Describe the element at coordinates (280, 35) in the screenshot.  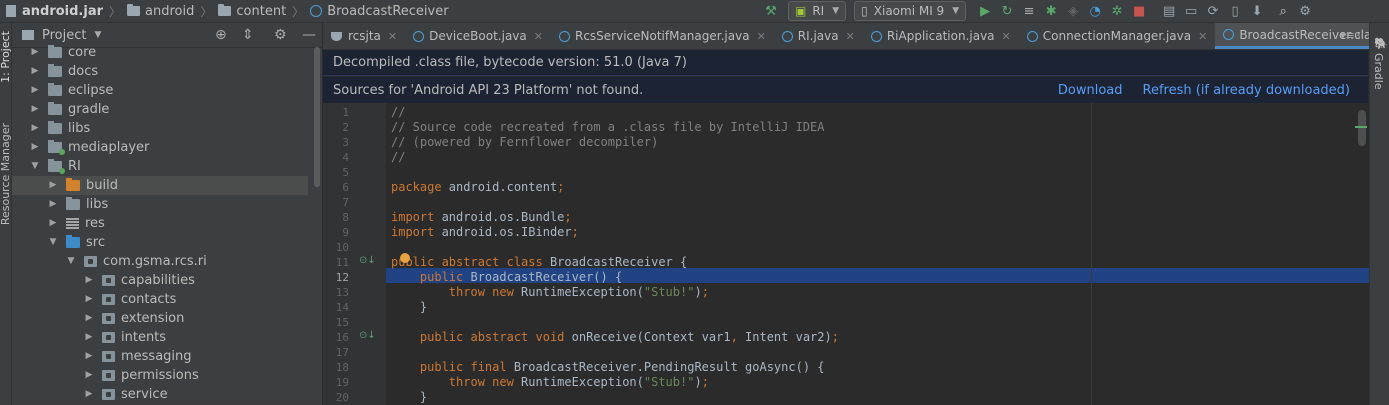
I see `gear-icon: ⚙` at that location.